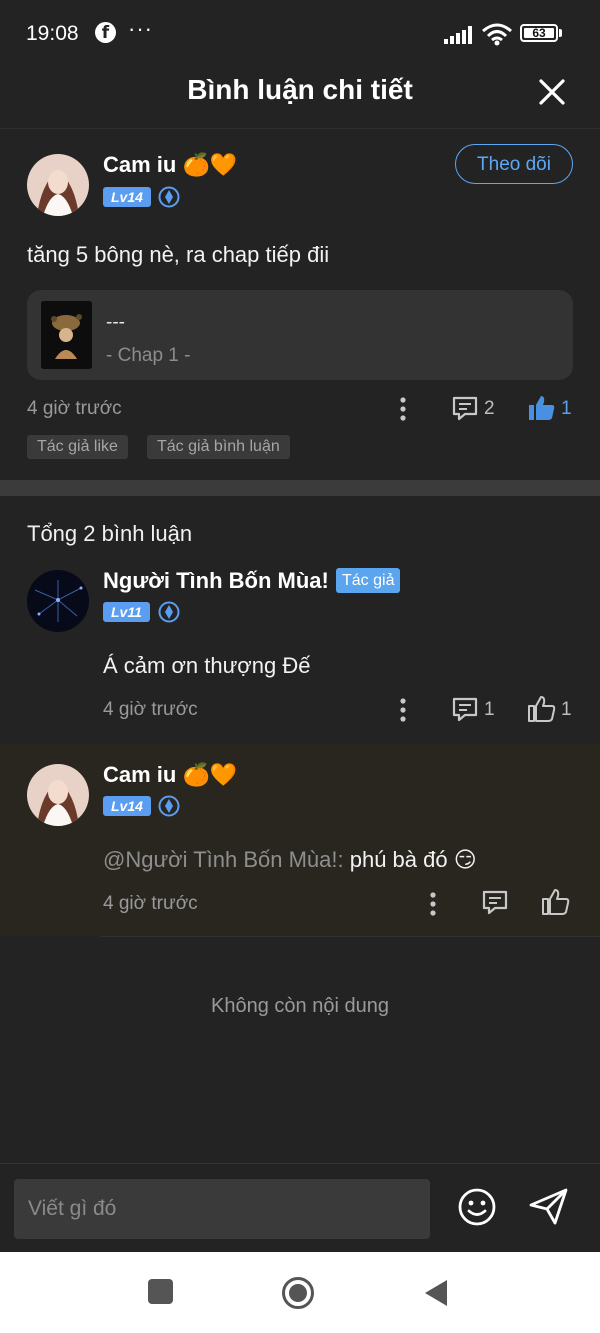 The height and width of the screenshot is (1333, 600). What do you see at coordinates (368, 580) in the screenshot?
I see `author-badge: Tác giả` at bounding box center [368, 580].